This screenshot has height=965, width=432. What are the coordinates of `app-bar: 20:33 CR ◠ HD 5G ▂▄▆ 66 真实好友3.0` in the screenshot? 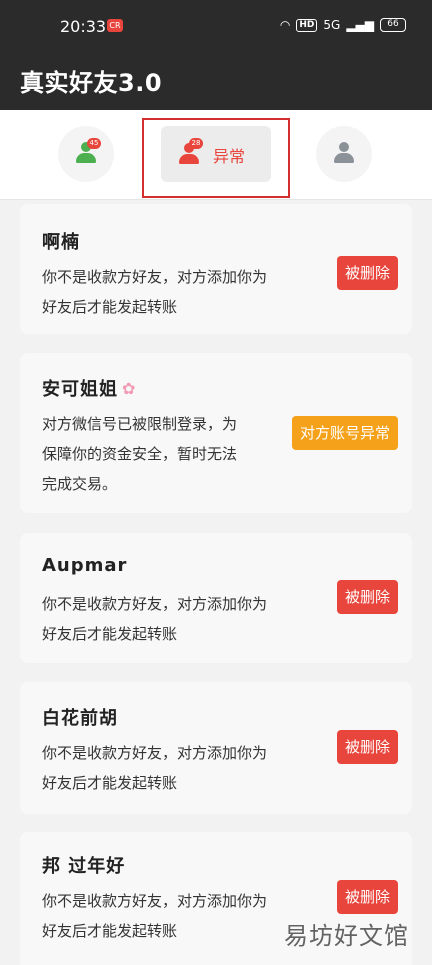 It's located at (216, 55).